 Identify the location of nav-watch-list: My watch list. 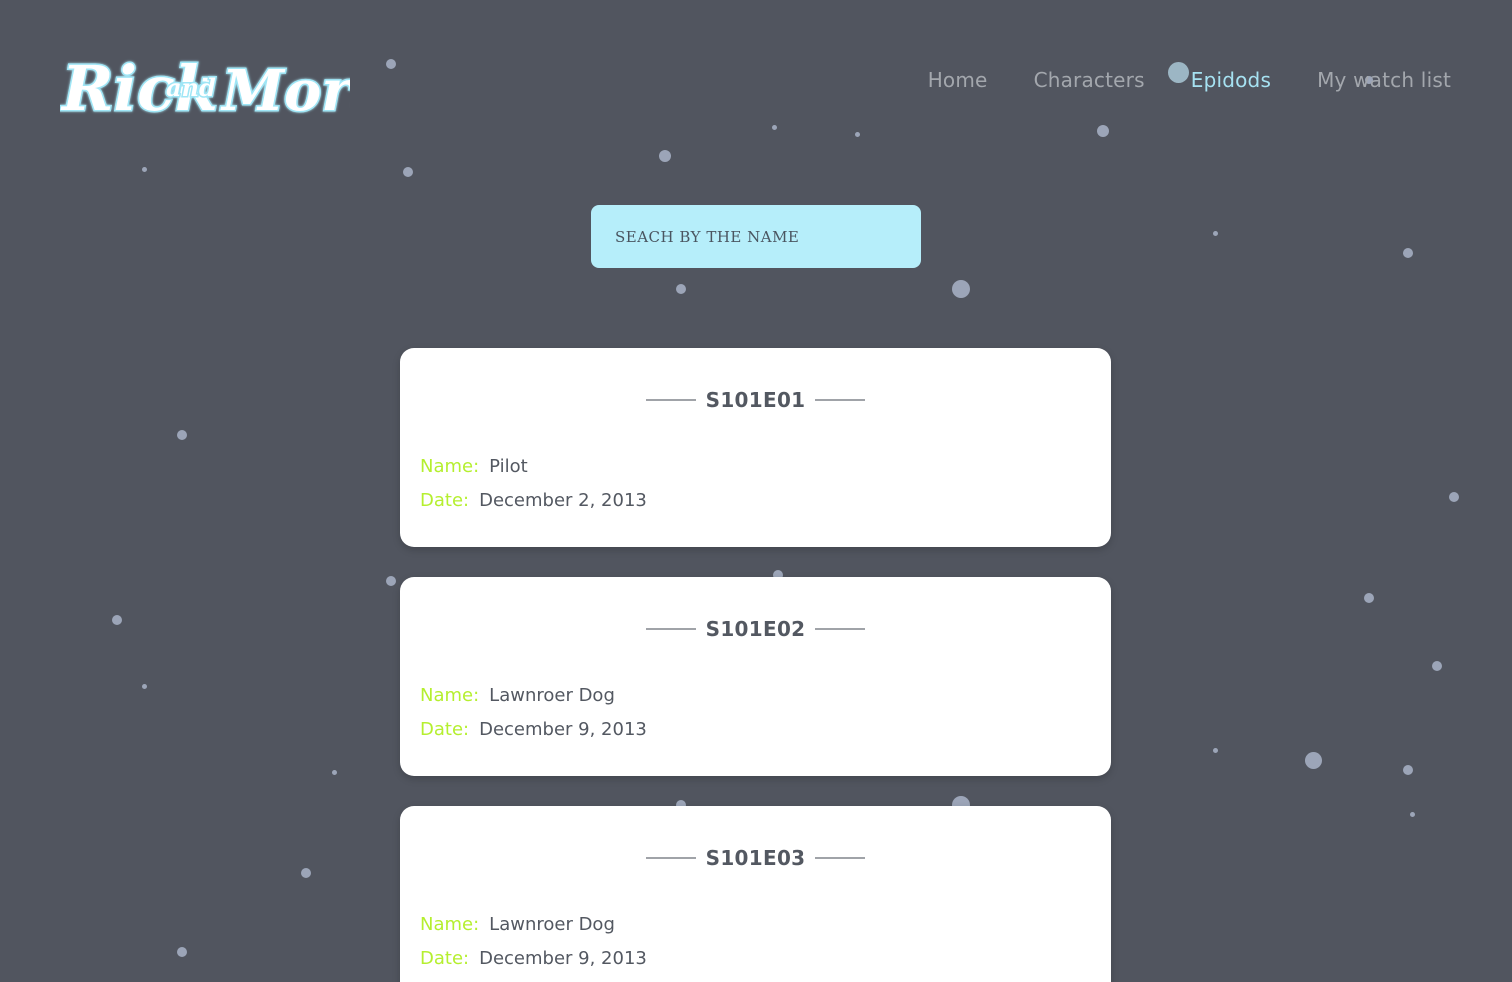
(1384, 80).